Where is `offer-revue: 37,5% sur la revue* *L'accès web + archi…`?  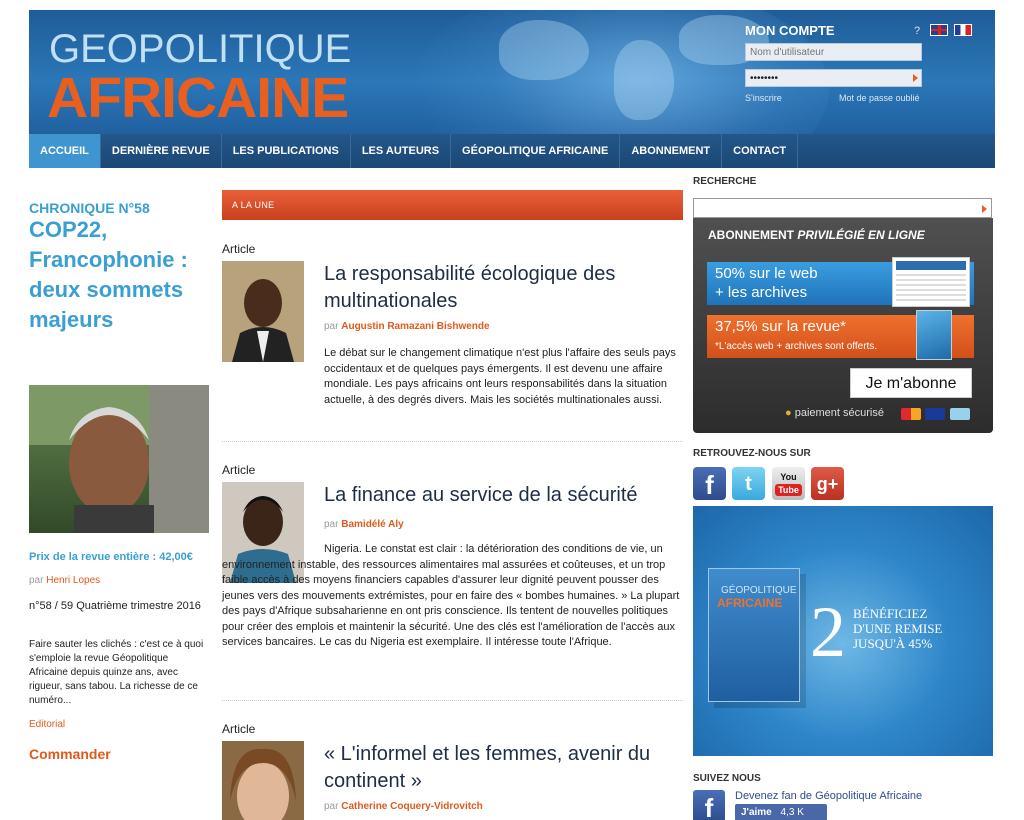 offer-revue: 37,5% sur la revue* *L'accès web + archi… is located at coordinates (840, 335).